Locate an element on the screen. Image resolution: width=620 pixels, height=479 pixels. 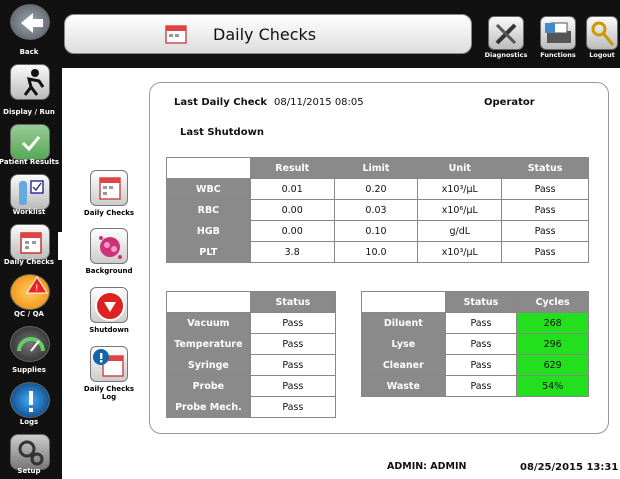
sidebar-item-label: Back is located at coordinates (29, 52).